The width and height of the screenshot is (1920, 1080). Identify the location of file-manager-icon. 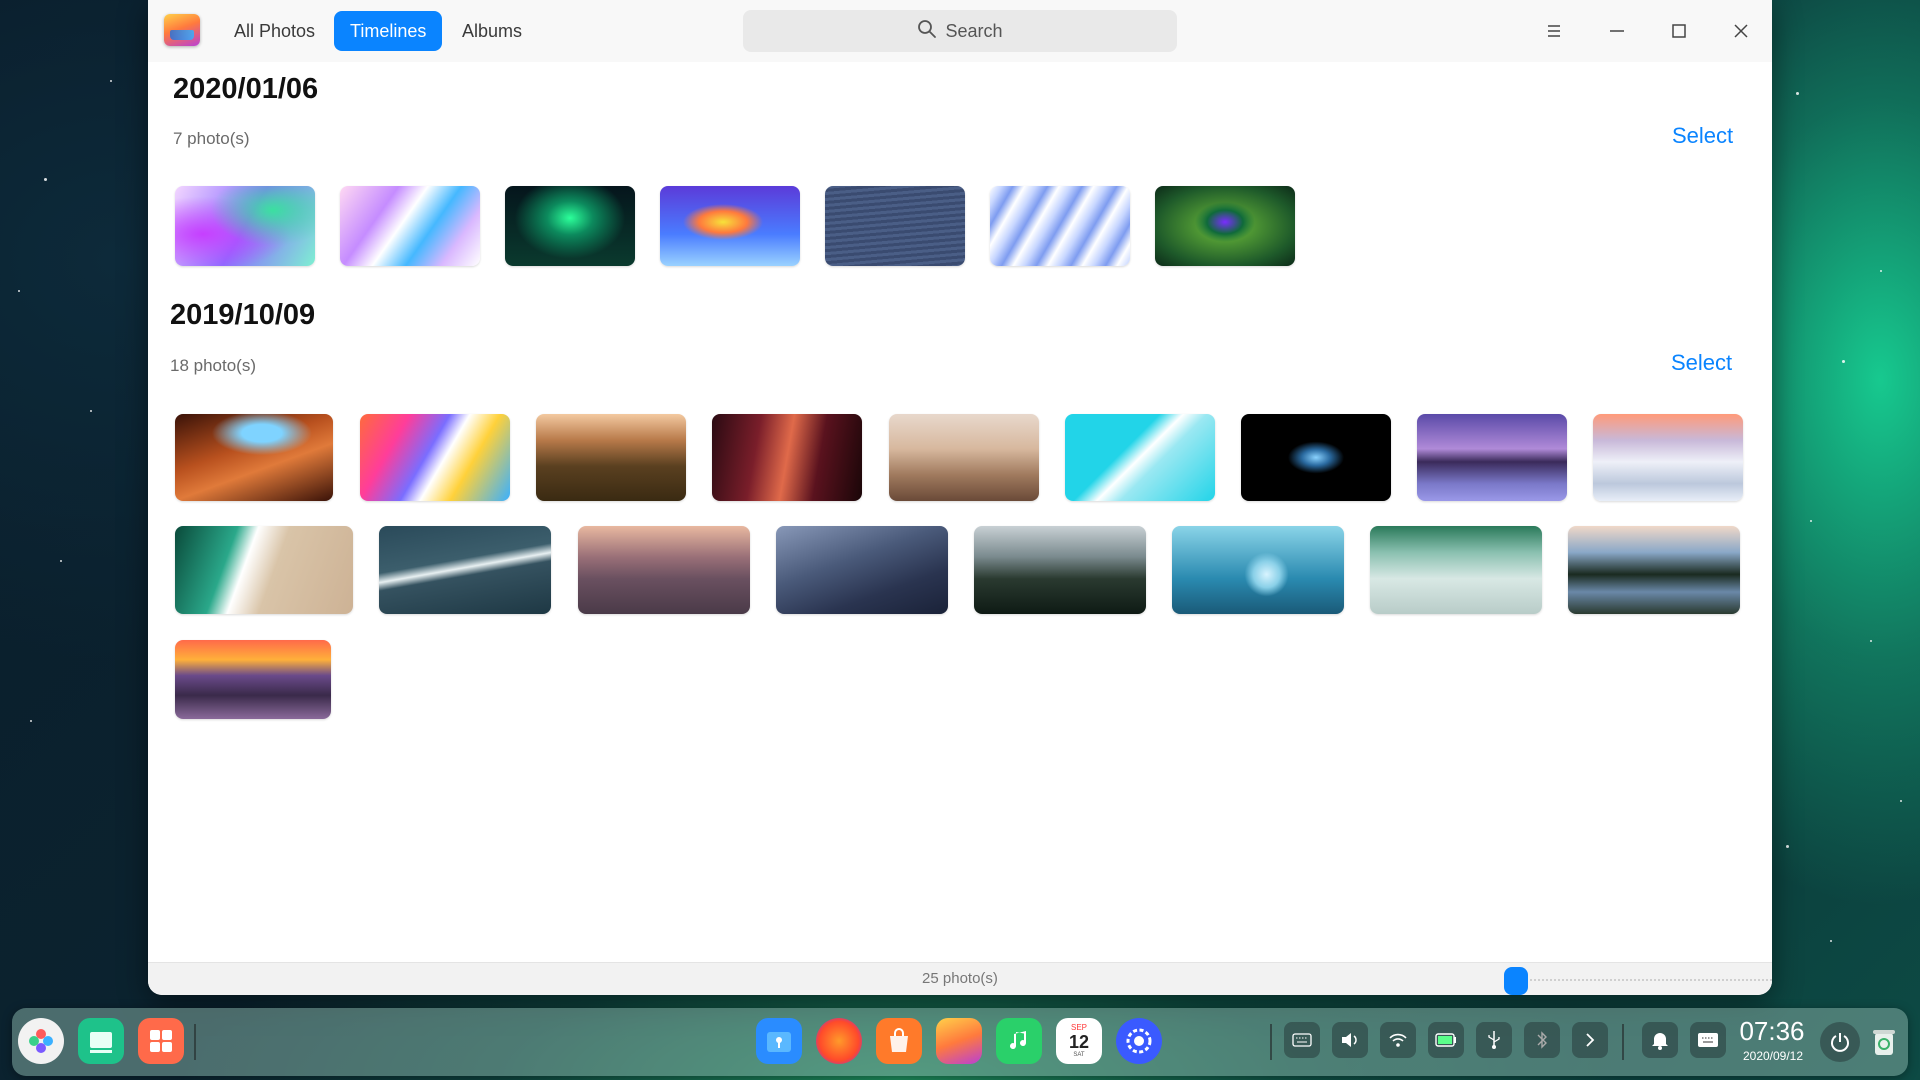
(779, 1041).